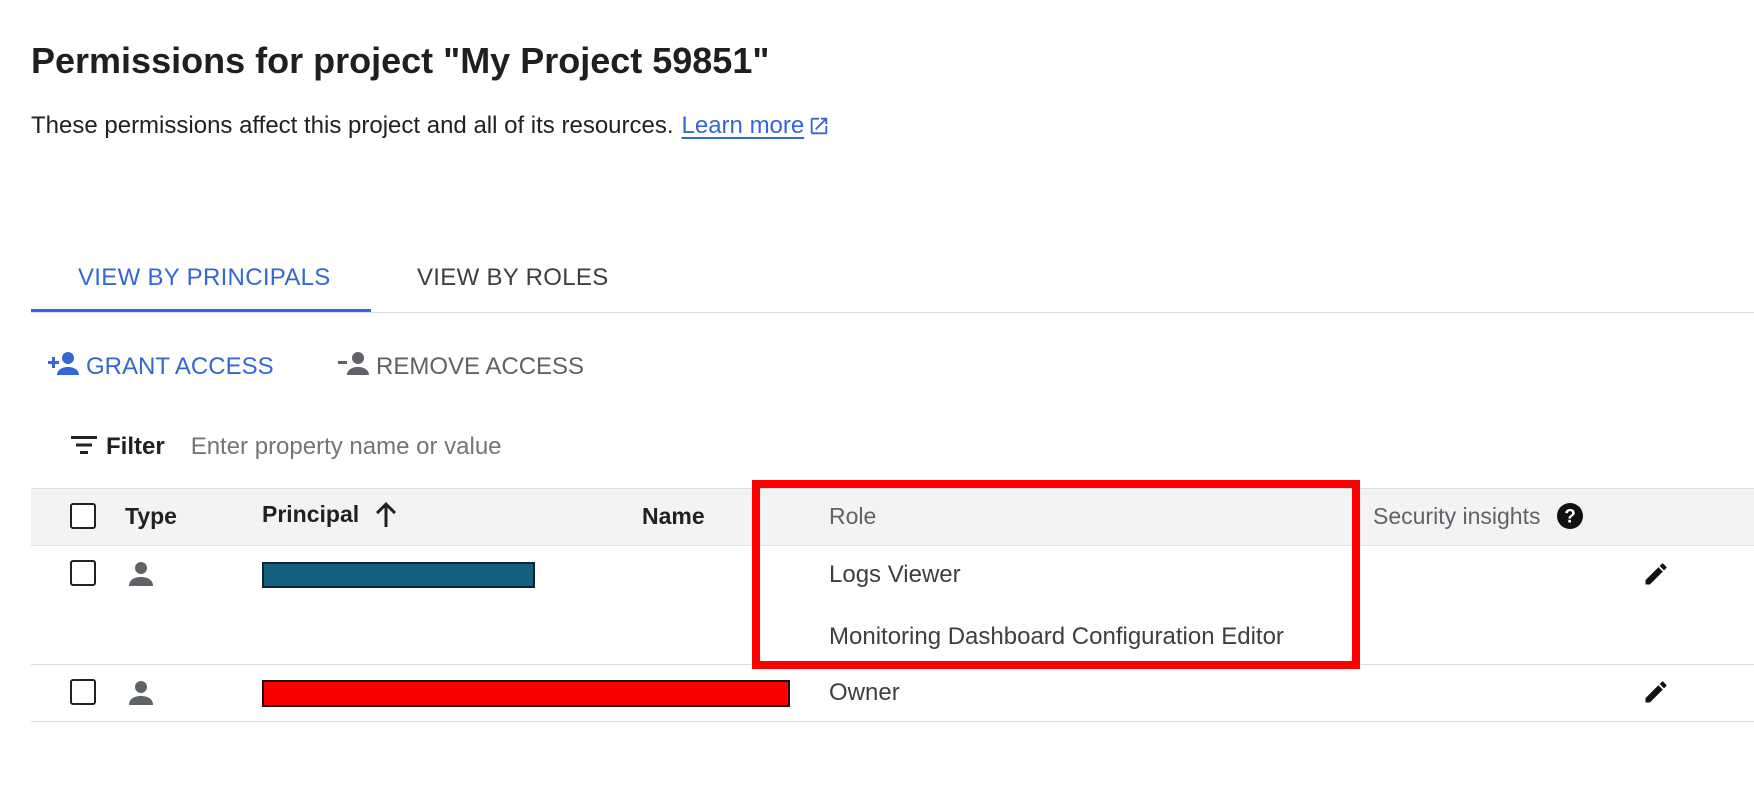  I want to click on remove-access-button: REMOVE ACCESS, so click(460, 366).